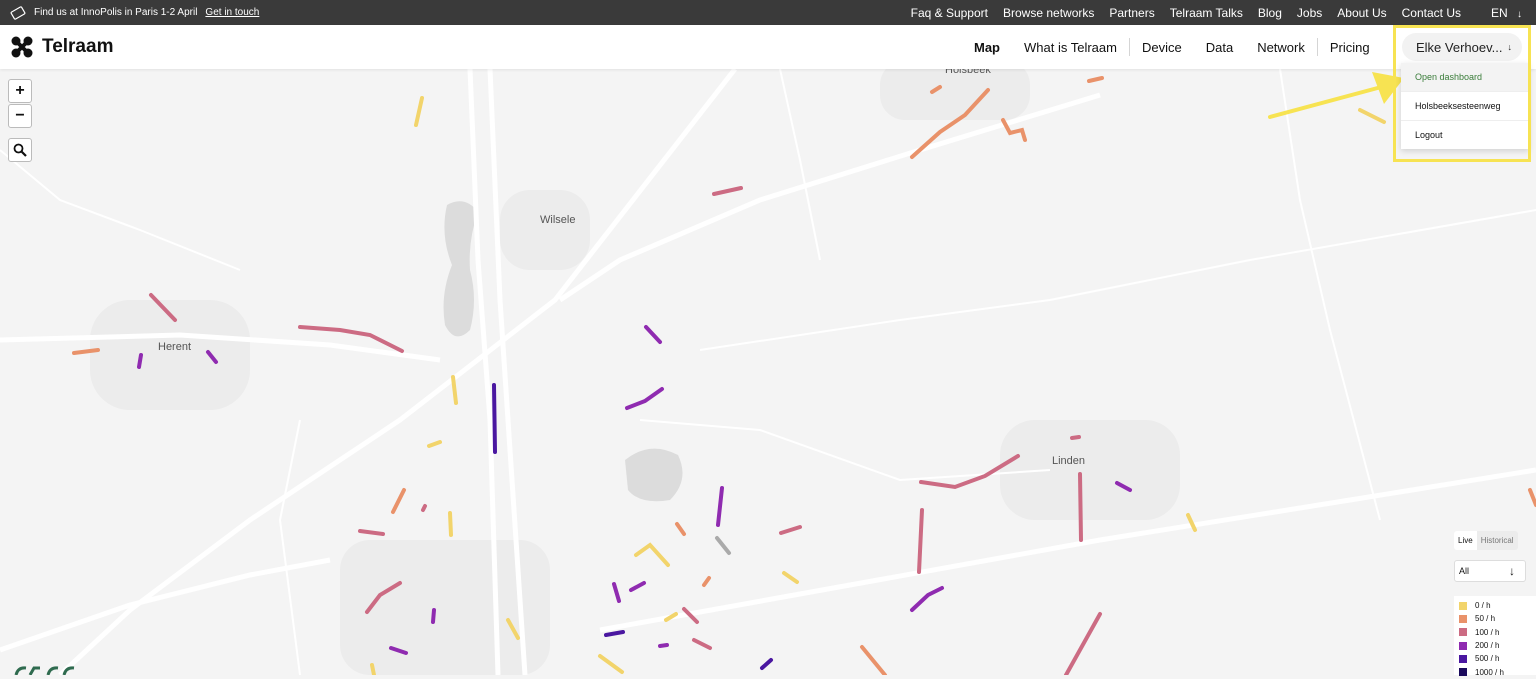 This screenshot has height=679, width=1536. I want to click on nav-map: Map, so click(987, 47).